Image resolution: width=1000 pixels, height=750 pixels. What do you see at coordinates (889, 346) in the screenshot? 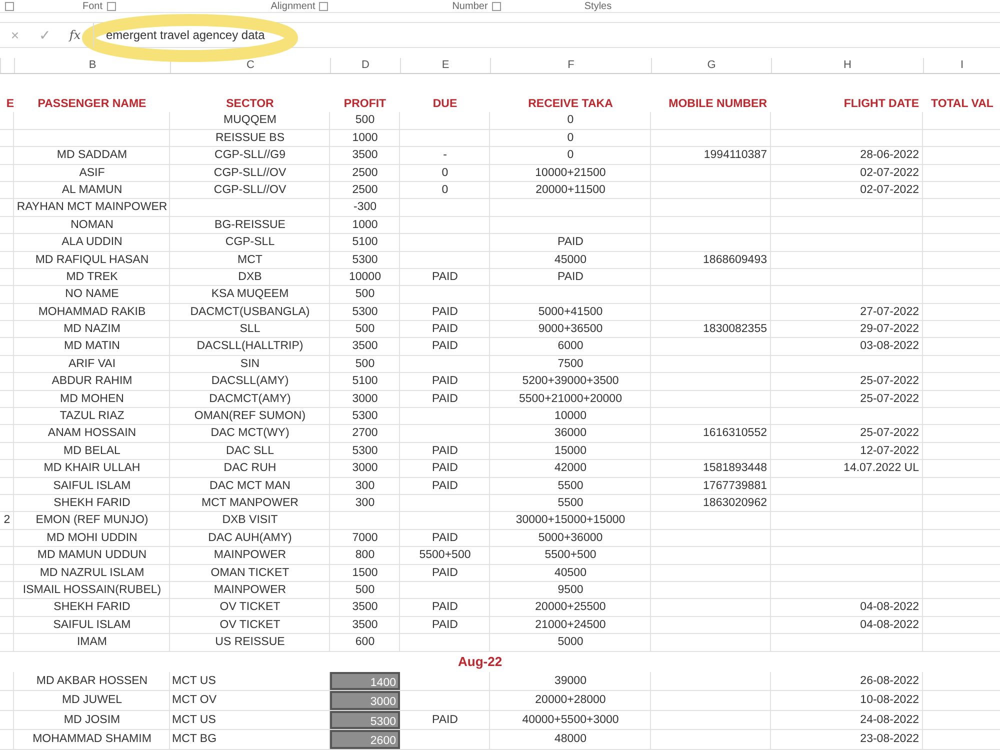
I see `table-cell-text: 03-08-2022` at bounding box center [889, 346].